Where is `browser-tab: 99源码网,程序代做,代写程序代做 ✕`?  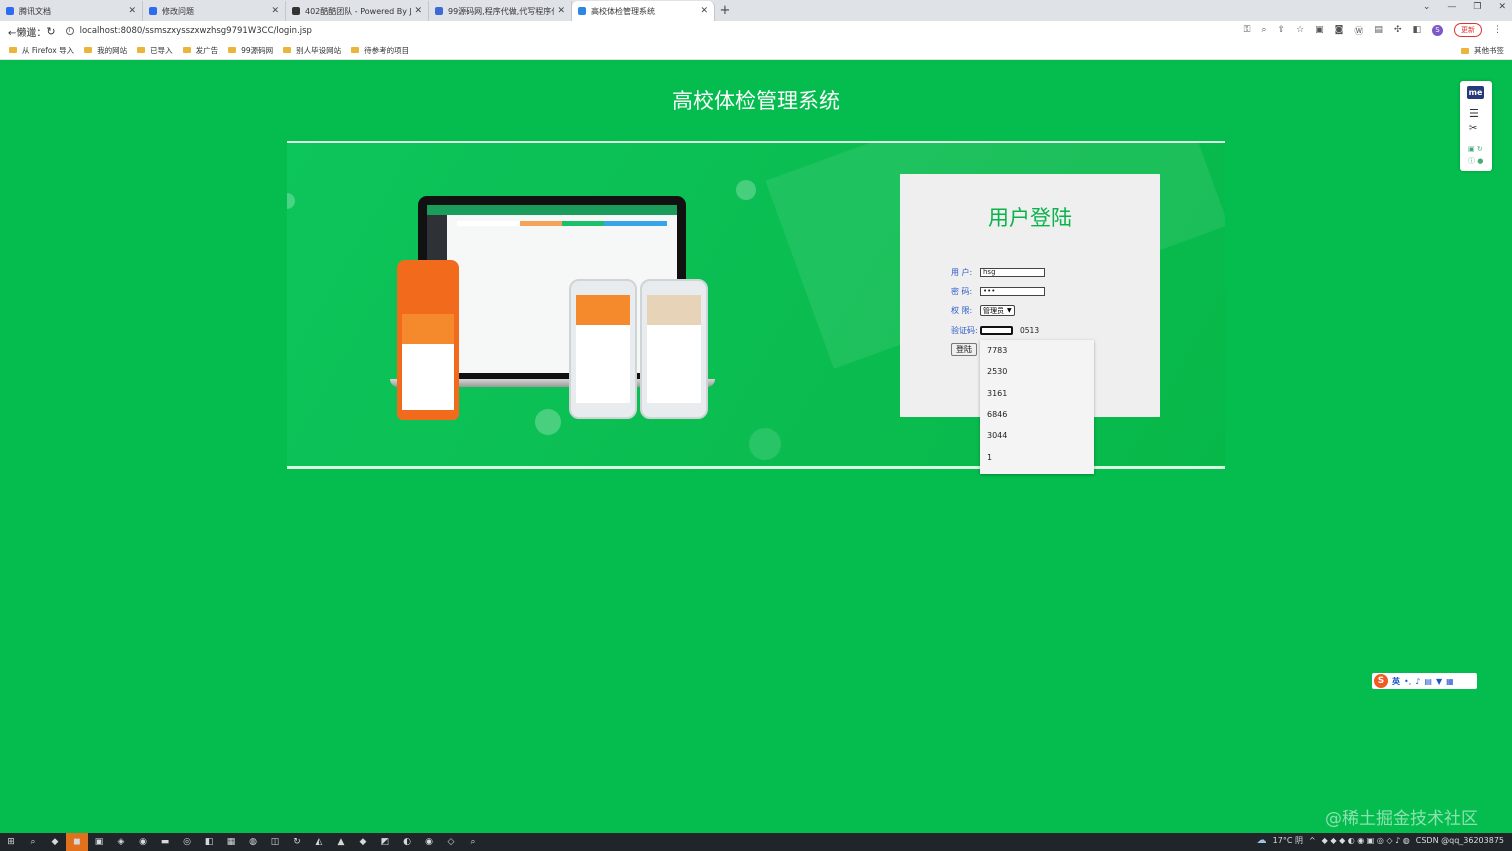
browser-tab: 99源码网,程序代做,代写程序代做 ✕ is located at coordinates (500, 11).